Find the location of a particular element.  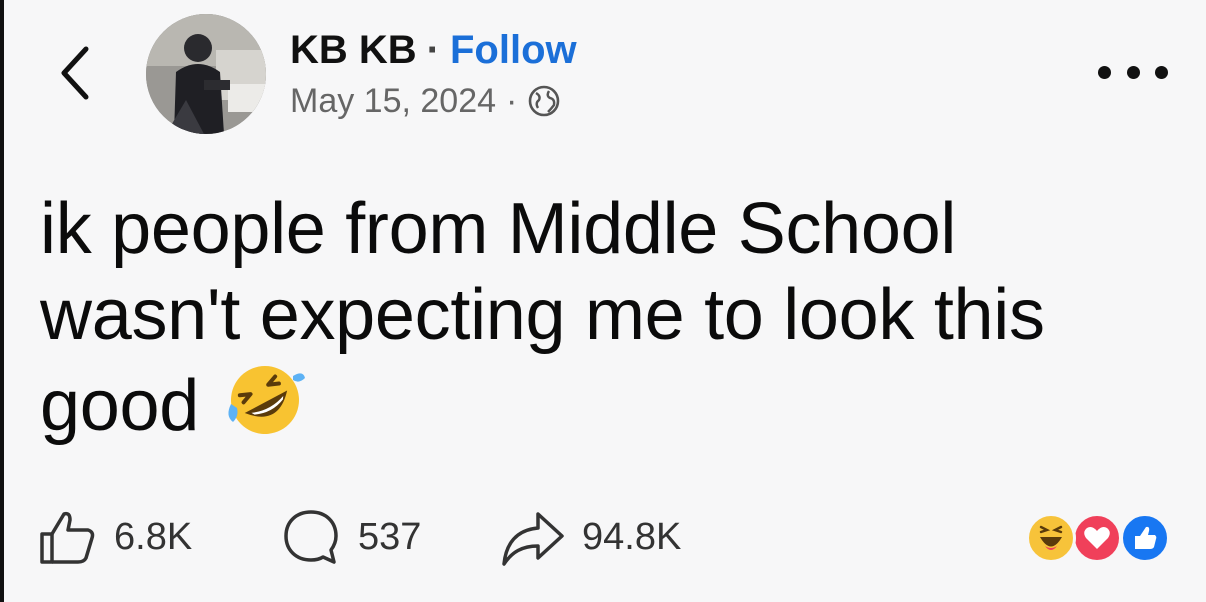

chevron-left-icon is located at coordinates (75, 73).